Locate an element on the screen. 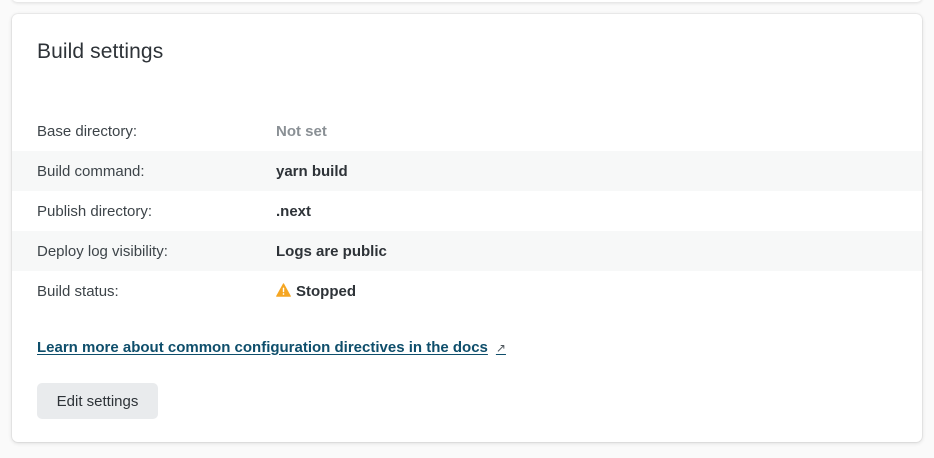  setting-row-publish-directory: Publish directory: .next is located at coordinates (467, 211).